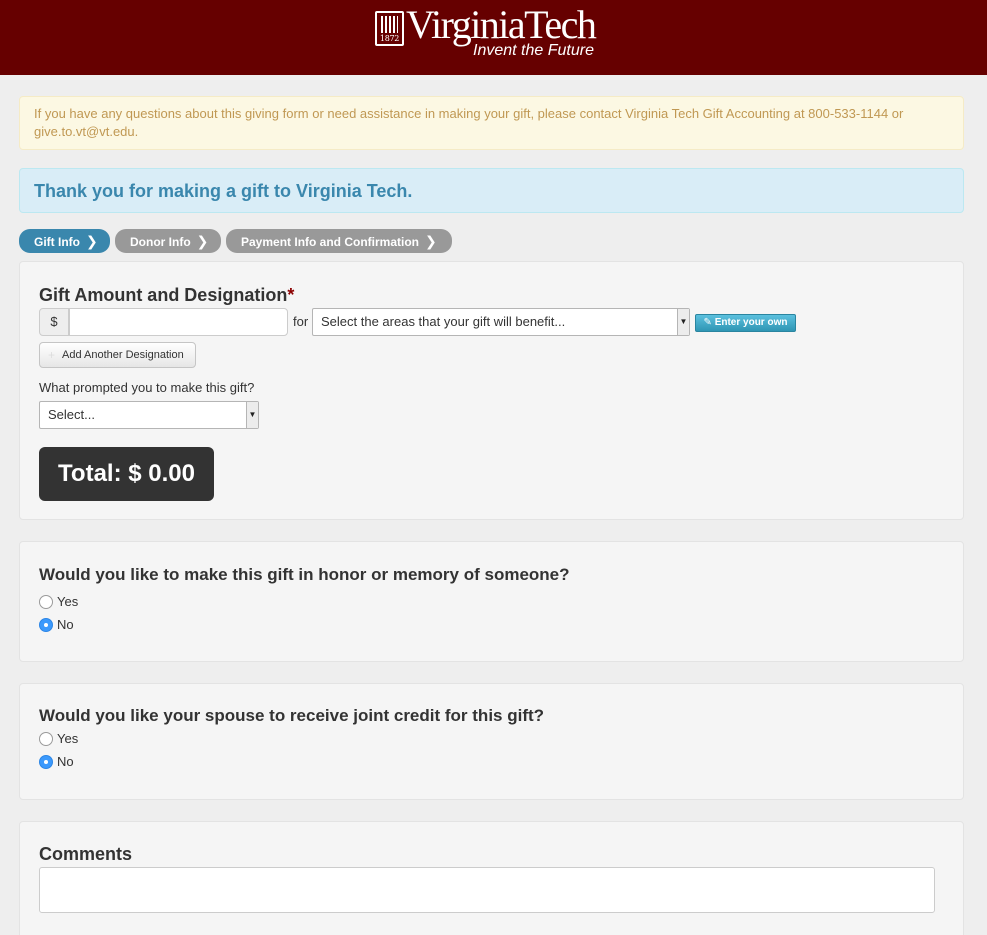 The width and height of the screenshot is (987, 935). Describe the element at coordinates (52, 355) in the screenshot. I see `plus-icon: +` at that location.